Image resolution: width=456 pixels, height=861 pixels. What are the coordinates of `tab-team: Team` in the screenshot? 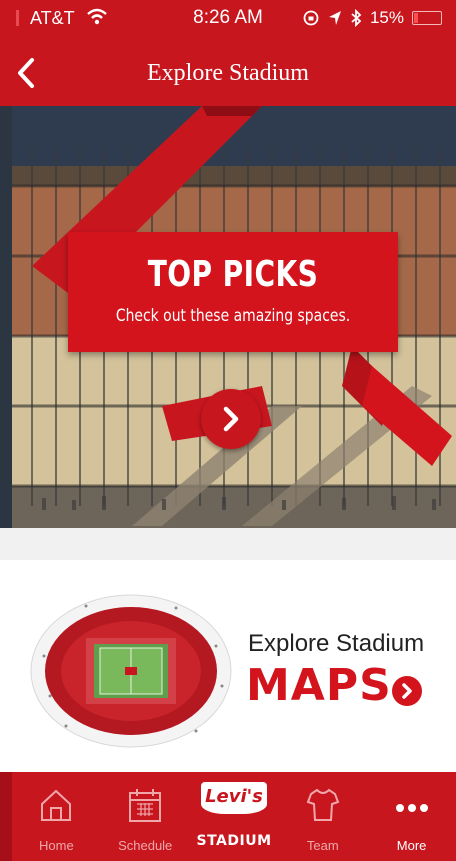 It's located at (322, 816).